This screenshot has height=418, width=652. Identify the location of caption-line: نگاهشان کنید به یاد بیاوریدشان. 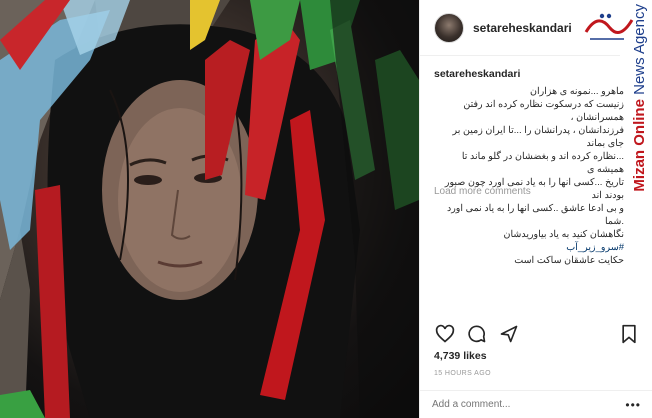
(564, 234).